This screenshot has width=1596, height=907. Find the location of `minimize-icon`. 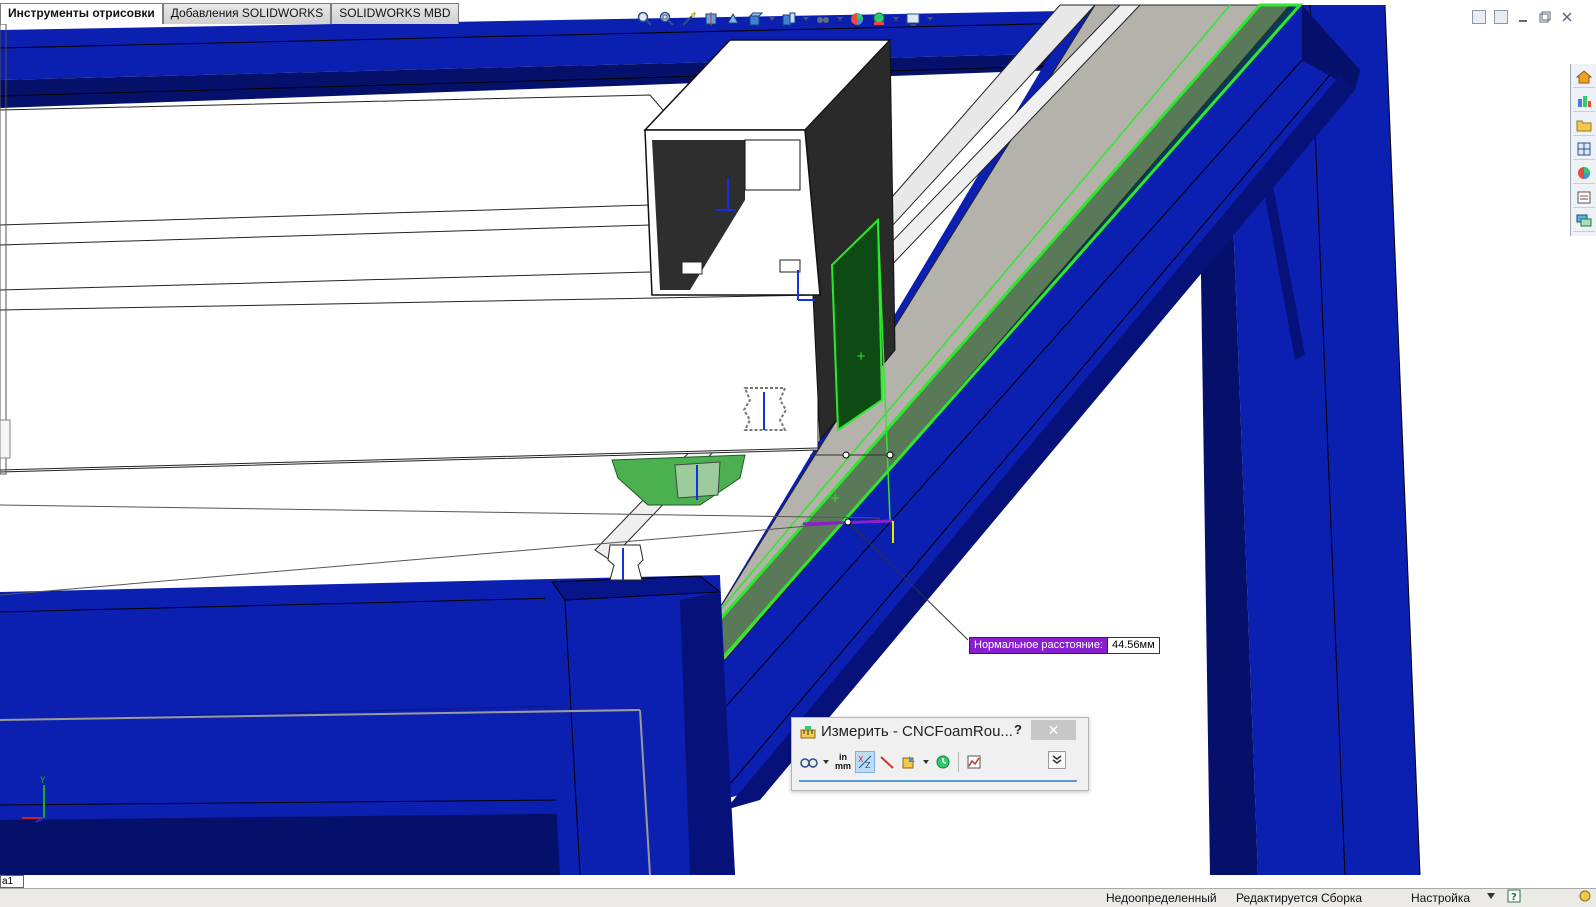

minimize-icon is located at coordinates (1523, 17).